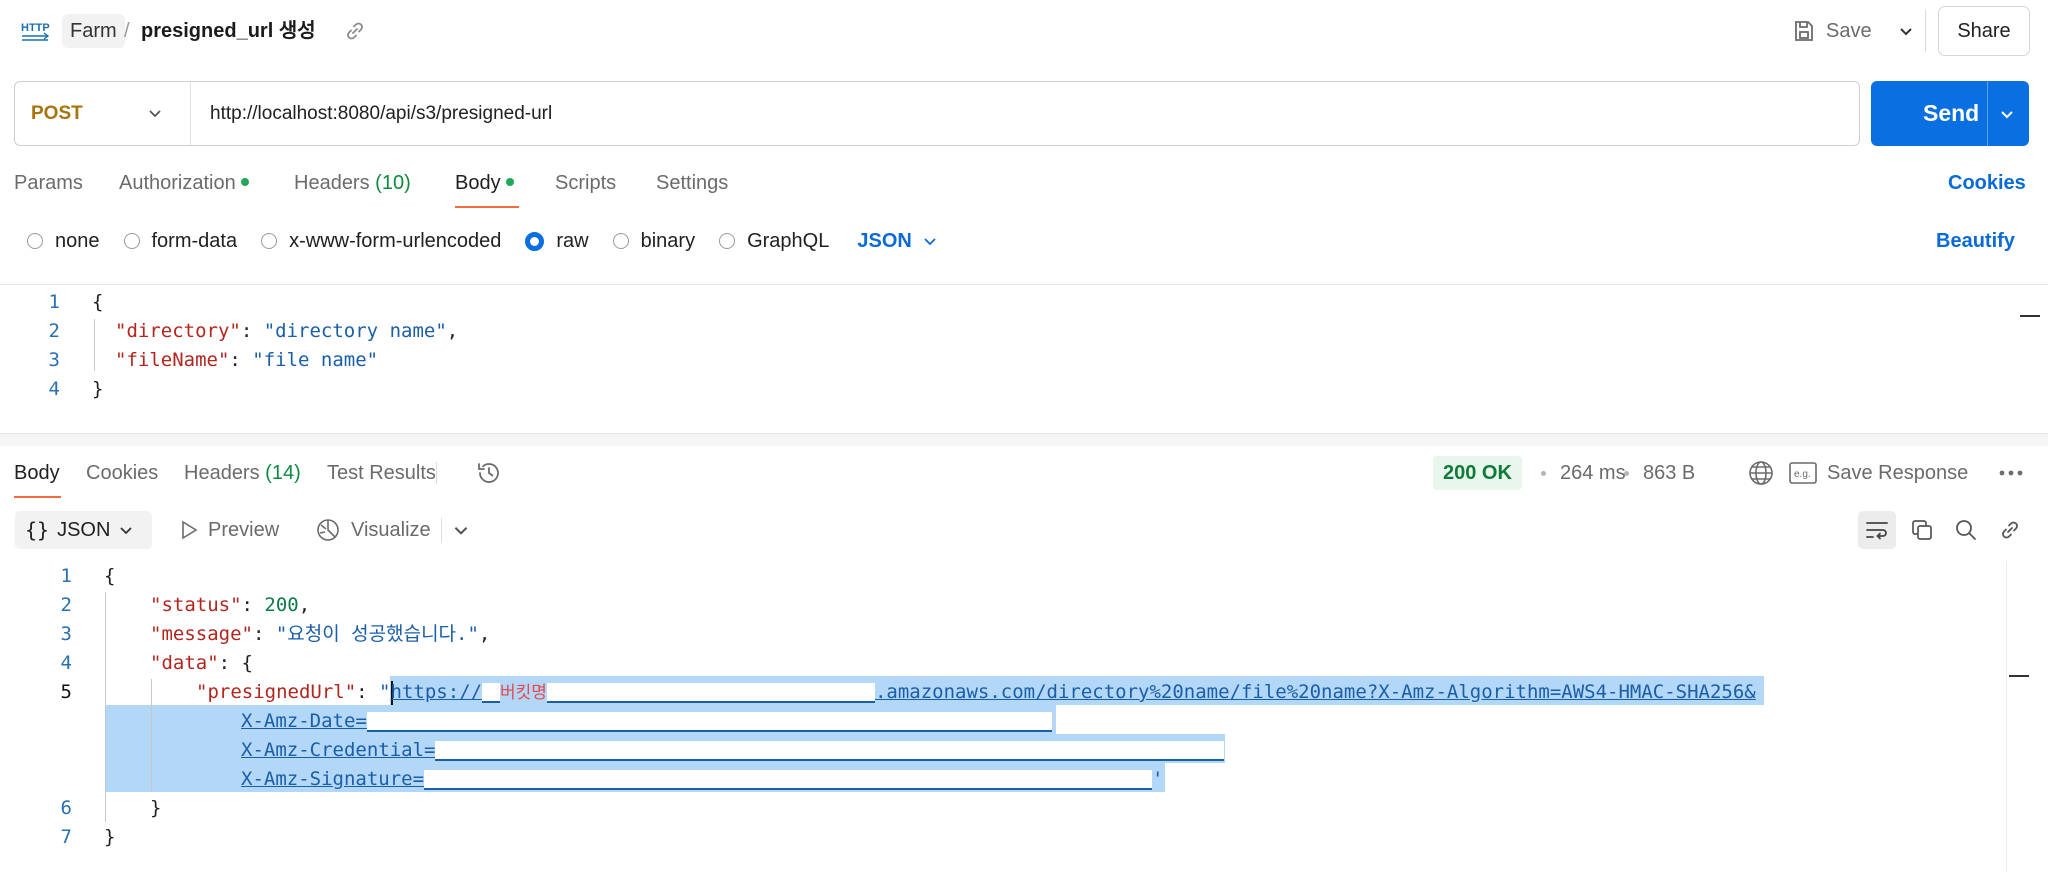 The image size is (2048, 872). I want to click on visualize-button: Visualize, so click(373, 530).